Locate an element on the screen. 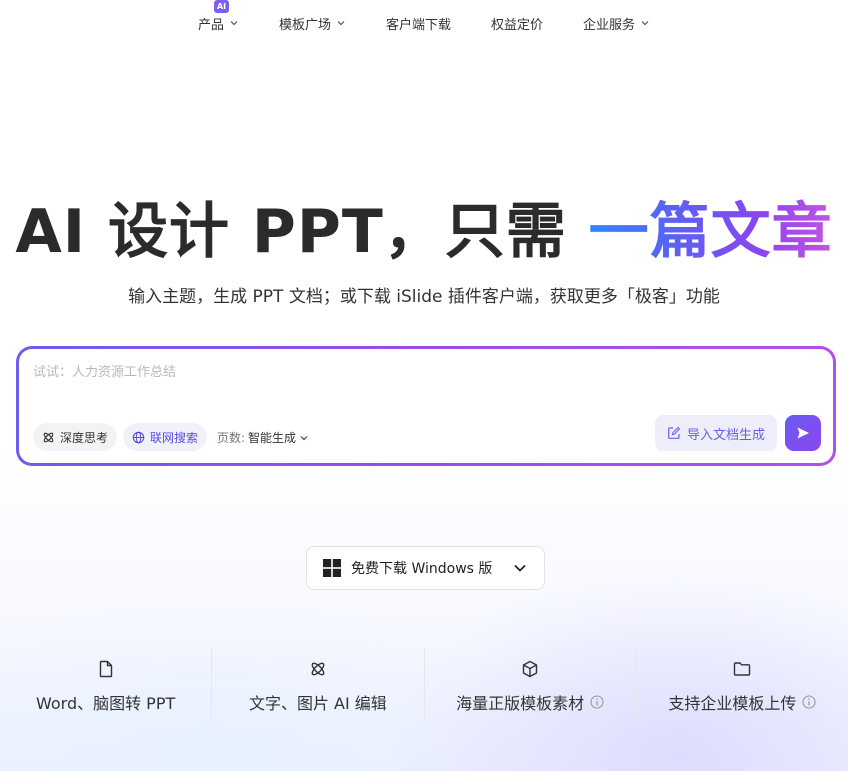  prompt-inner: 深度思考 联网搜索 页数: 智能生成 导入文档生成 is located at coordinates (426, 406).